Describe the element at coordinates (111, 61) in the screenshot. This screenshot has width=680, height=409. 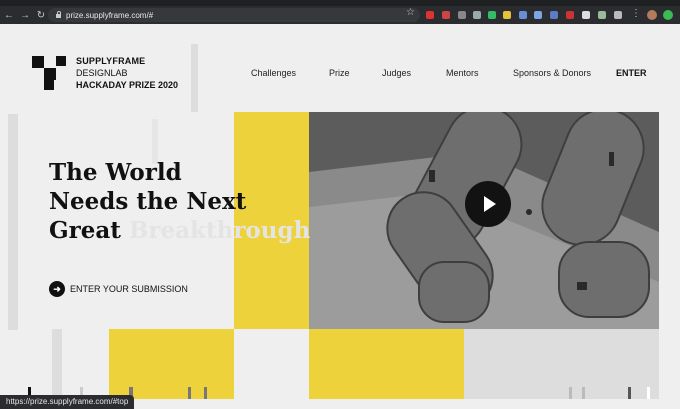
I see `brand-line-1: SUPPLYFRAME` at that location.